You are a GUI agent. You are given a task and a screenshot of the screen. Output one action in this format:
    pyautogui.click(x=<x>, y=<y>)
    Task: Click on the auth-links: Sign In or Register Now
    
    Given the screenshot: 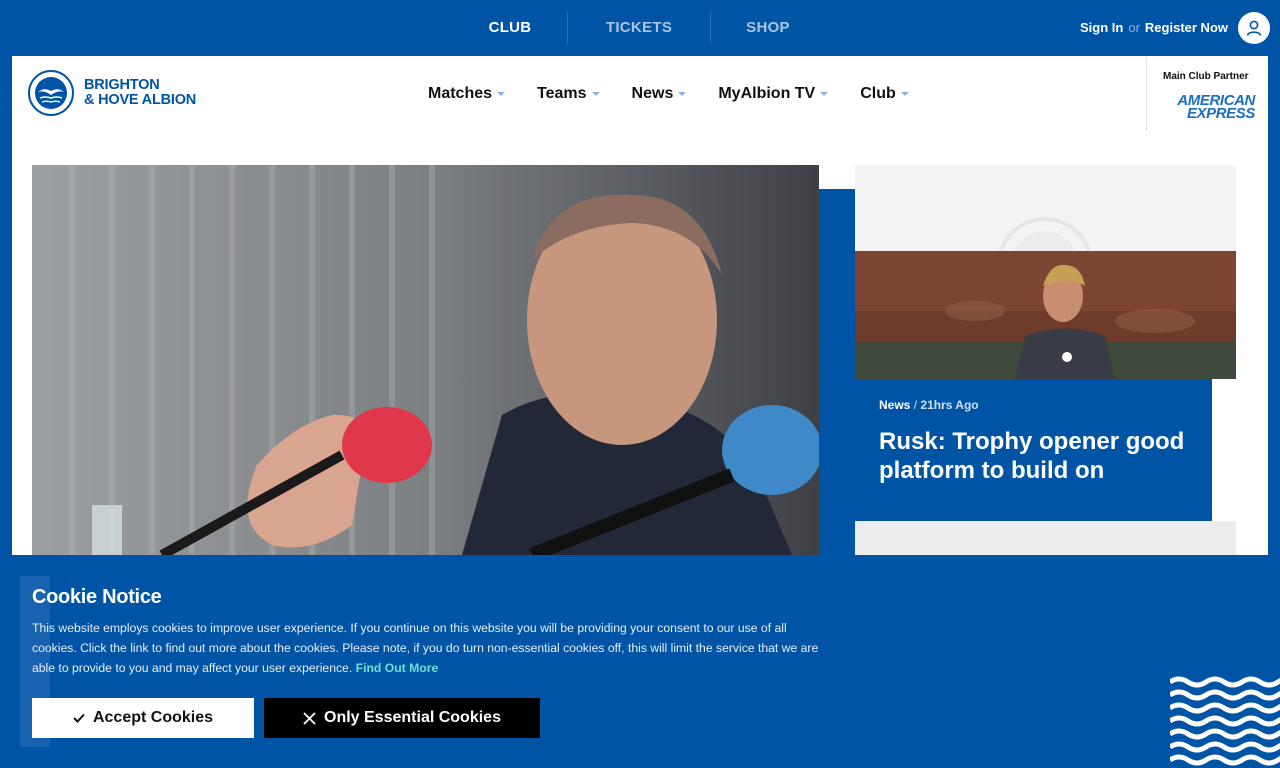 What is the action you would take?
    pyautogui.click(x=1154, y=27)
    